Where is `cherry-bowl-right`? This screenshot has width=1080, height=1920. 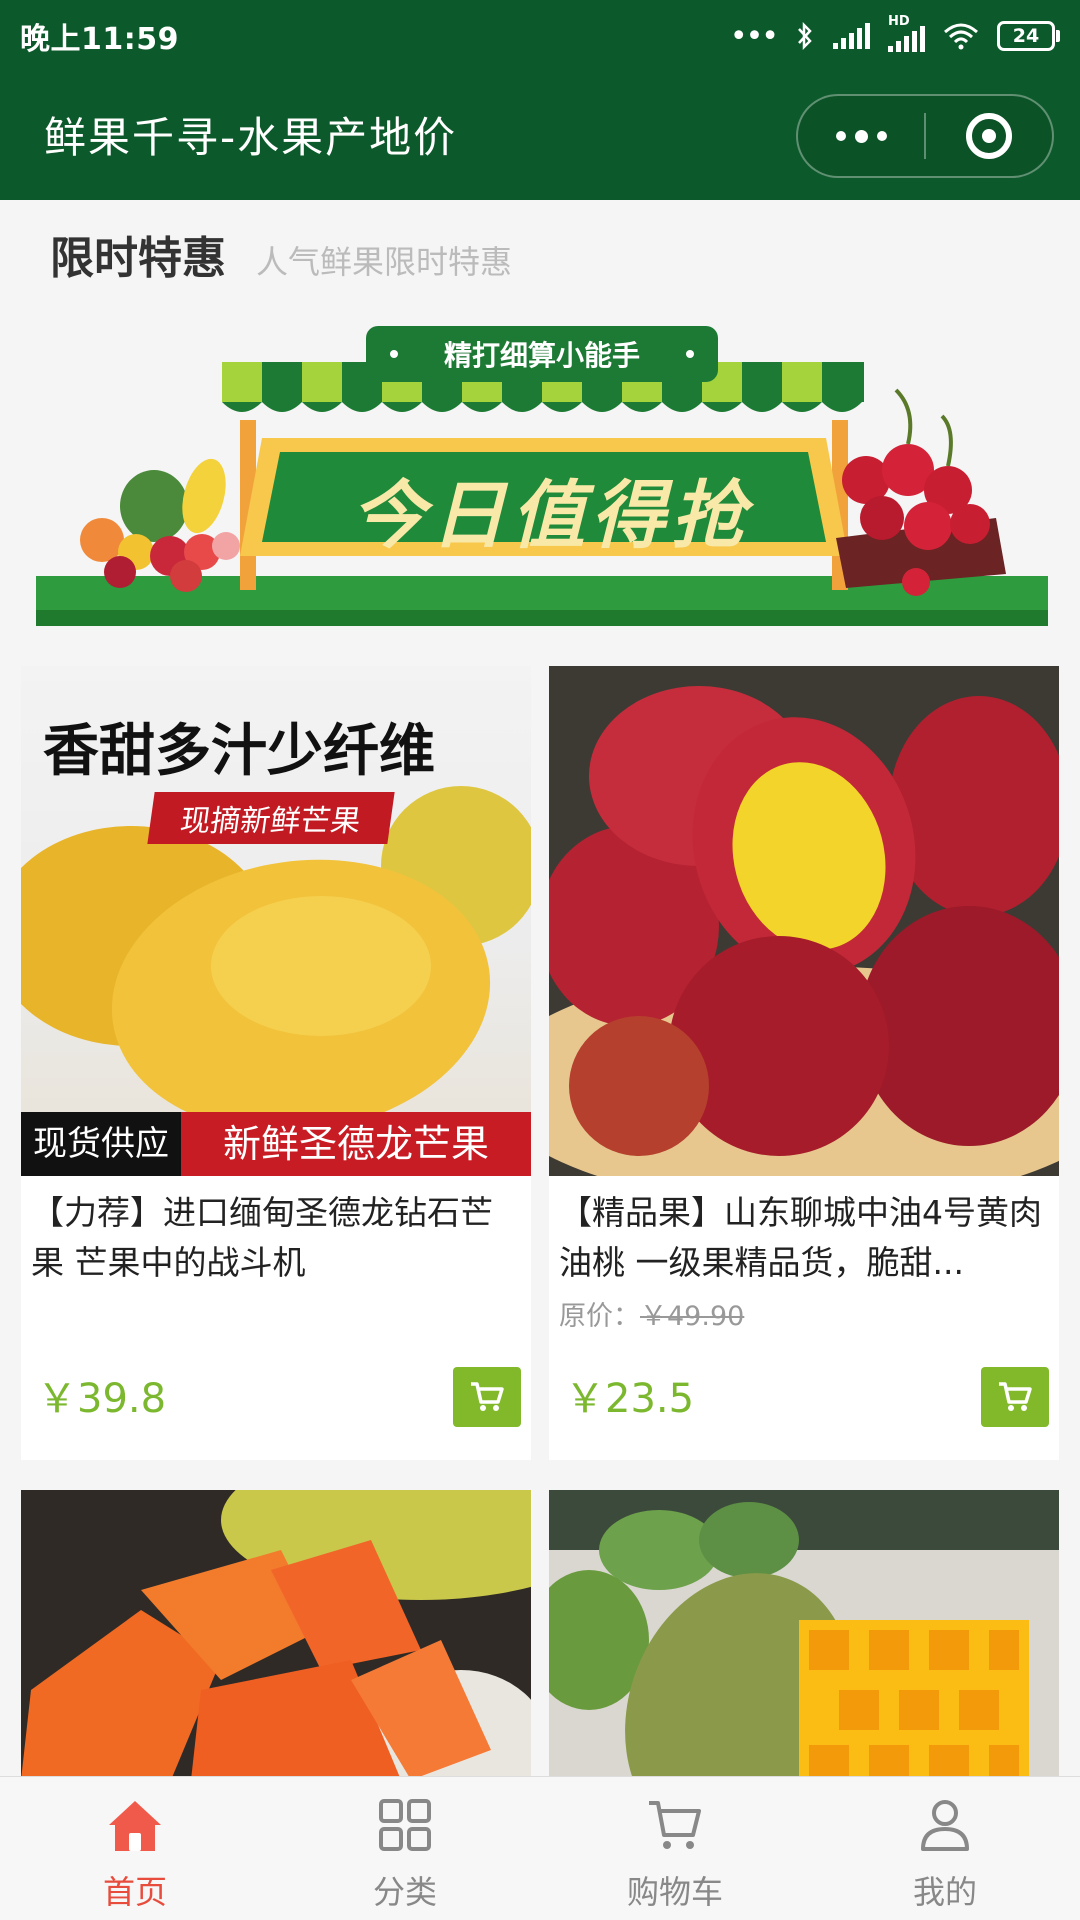 cherry-bowl-right is located at coordinates (921, 492).